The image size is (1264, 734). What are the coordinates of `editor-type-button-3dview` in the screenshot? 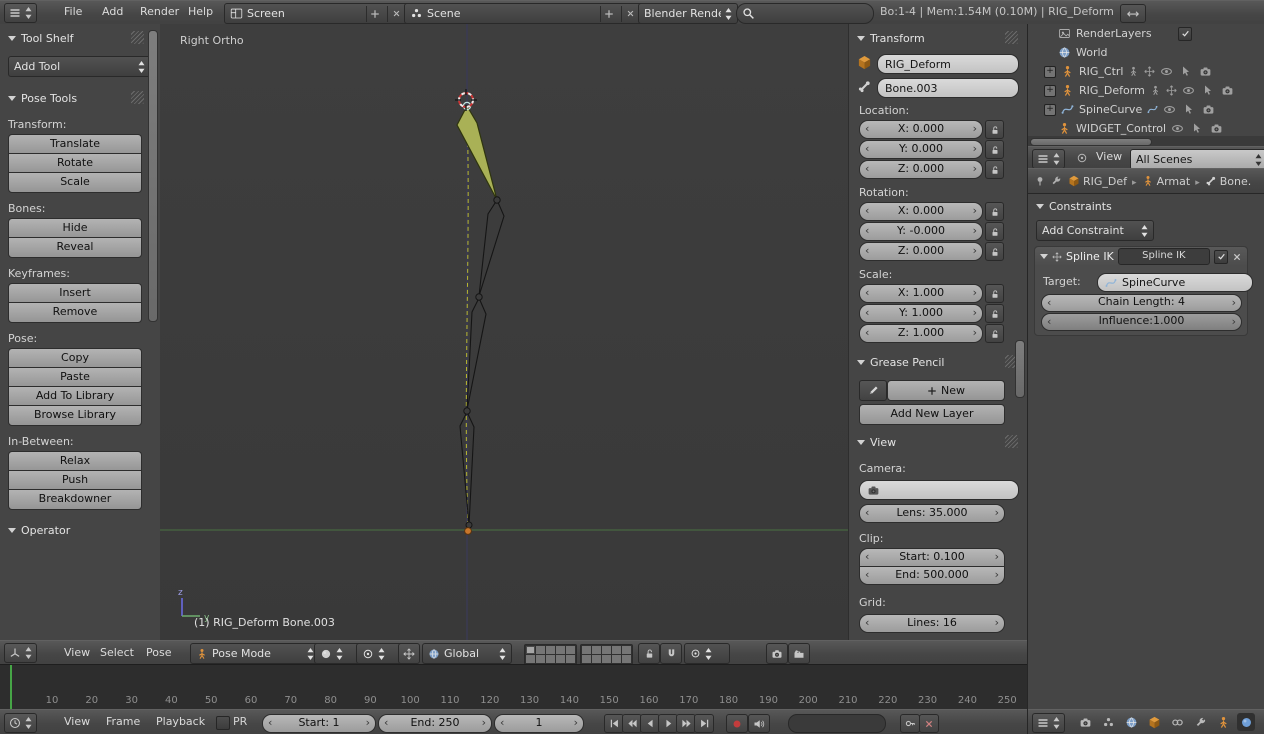 It's located at (20, 653).